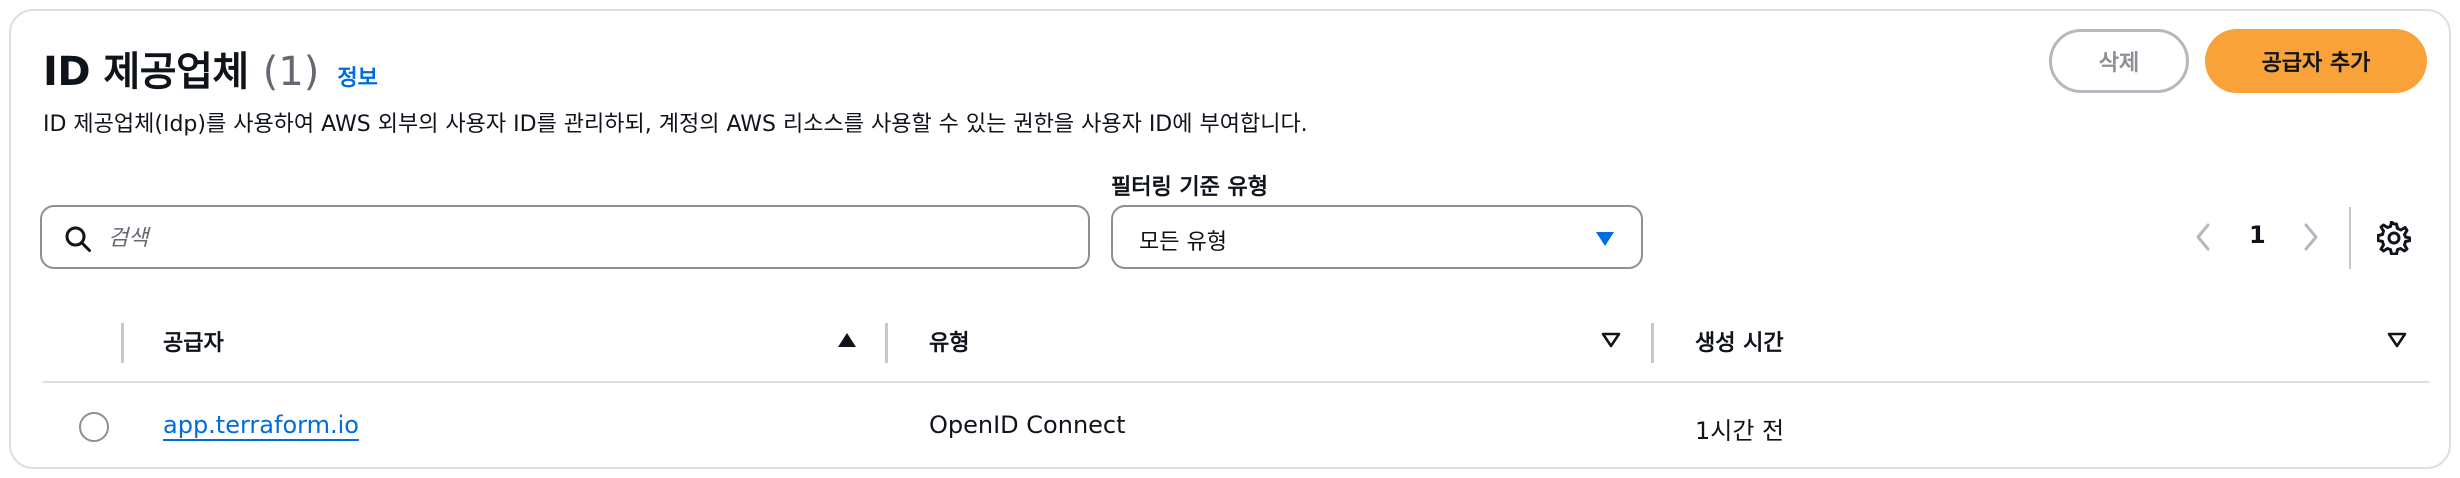 The width and height of the screenshot is (2460, 478). What do you see at coordinates (291, 72) in the screenshot?
I see `provider-count: (1)` at bounding box center [291, 72].